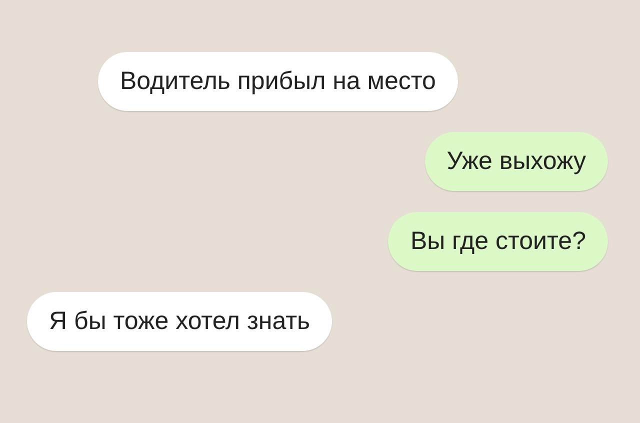 The image size is (640, 423). I want to click on message-bubble: Я бы тоже хотел знать, so click(179, 321).